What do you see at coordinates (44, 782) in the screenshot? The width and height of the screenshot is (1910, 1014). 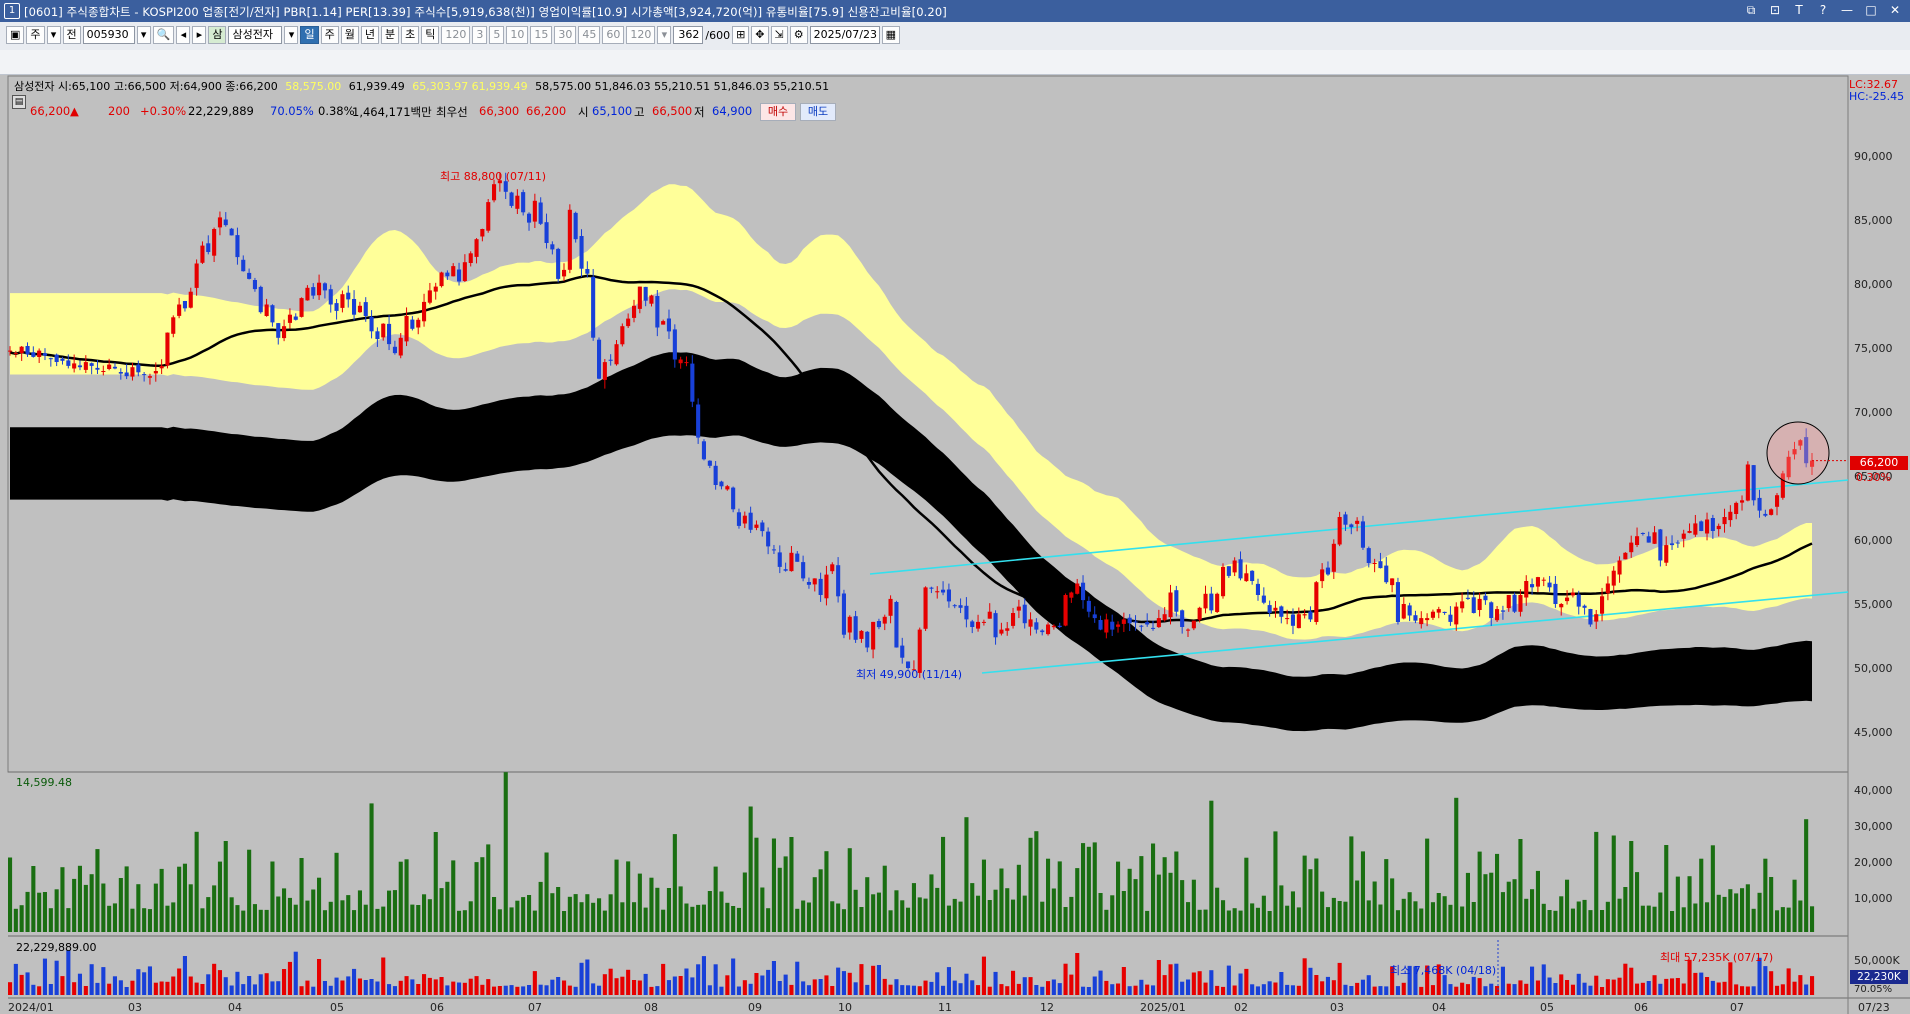 I see `volume-panel-value: 14,599.48` at bounding box center [44, 782].